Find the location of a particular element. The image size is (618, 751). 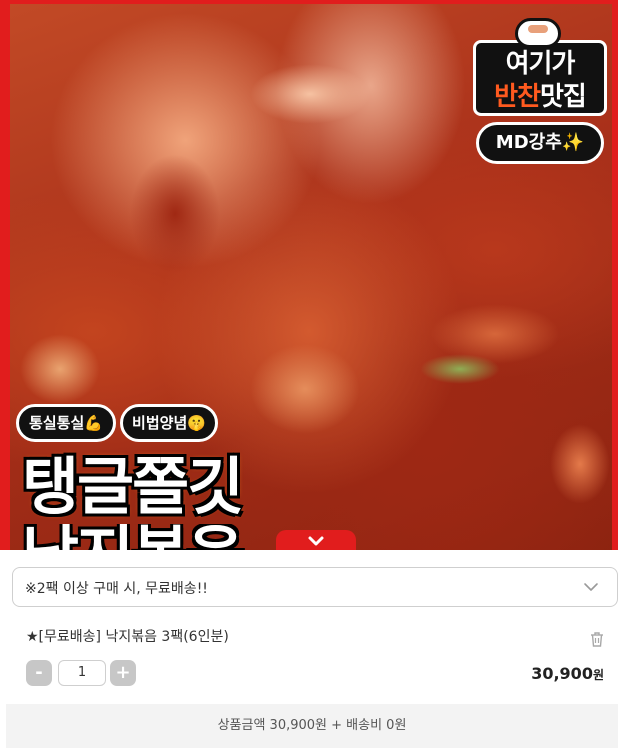

price-unit: 원 is located at coordinates (598, 675).